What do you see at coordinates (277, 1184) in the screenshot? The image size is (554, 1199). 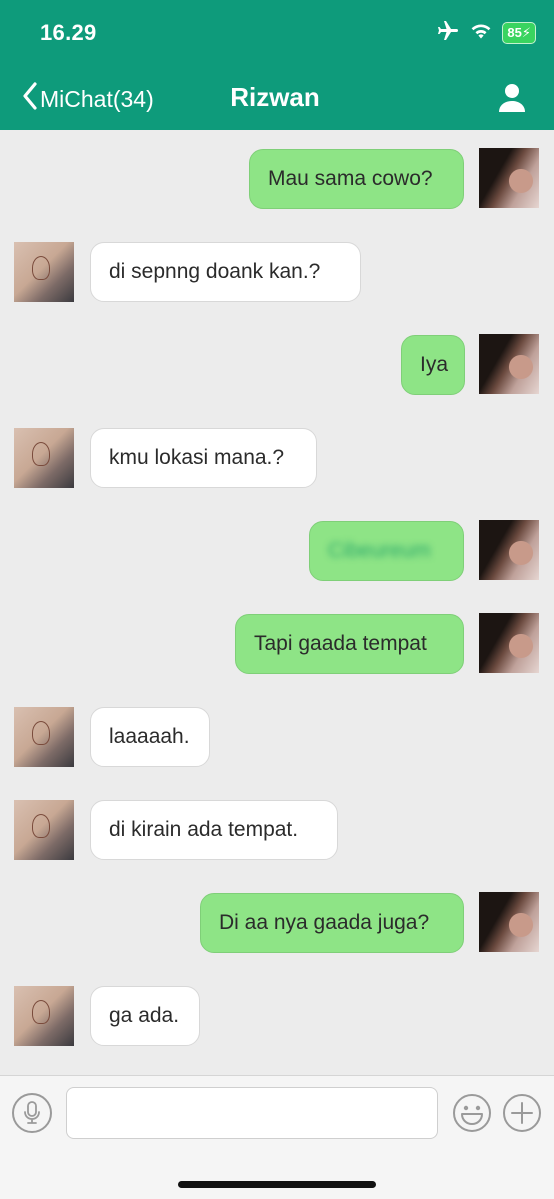 I see `home-indicator` at bounding box center [277, 1184].